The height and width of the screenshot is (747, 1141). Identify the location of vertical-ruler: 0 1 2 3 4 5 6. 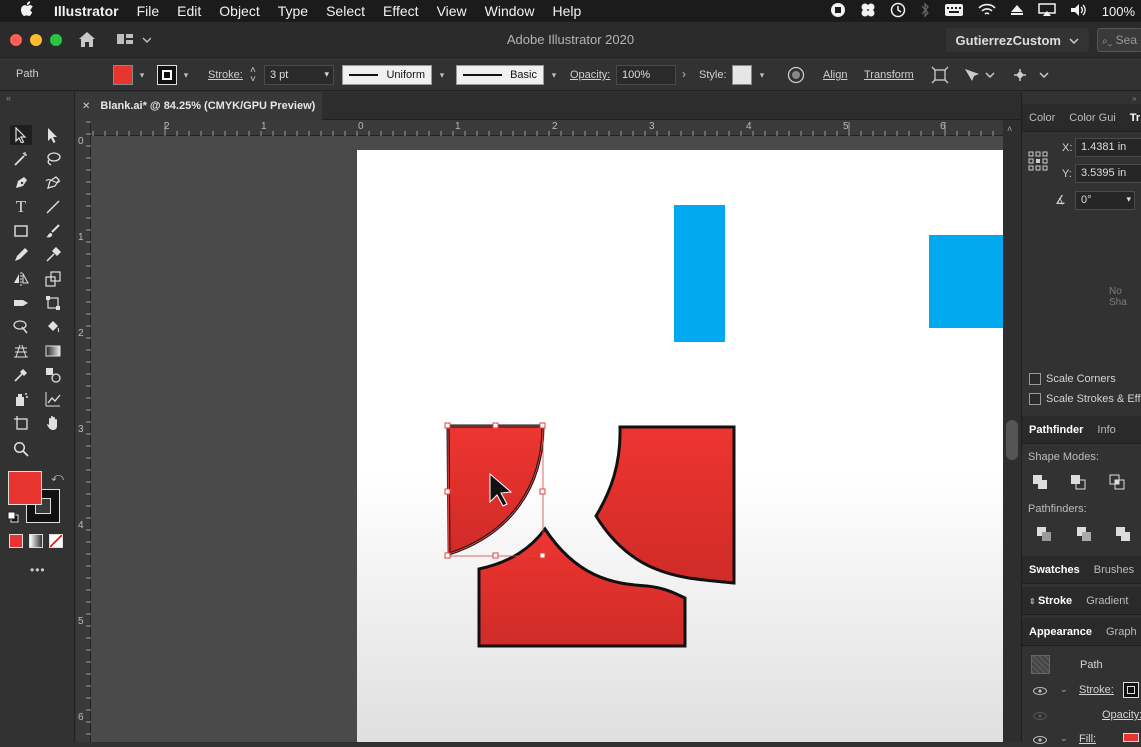
(83, 431).